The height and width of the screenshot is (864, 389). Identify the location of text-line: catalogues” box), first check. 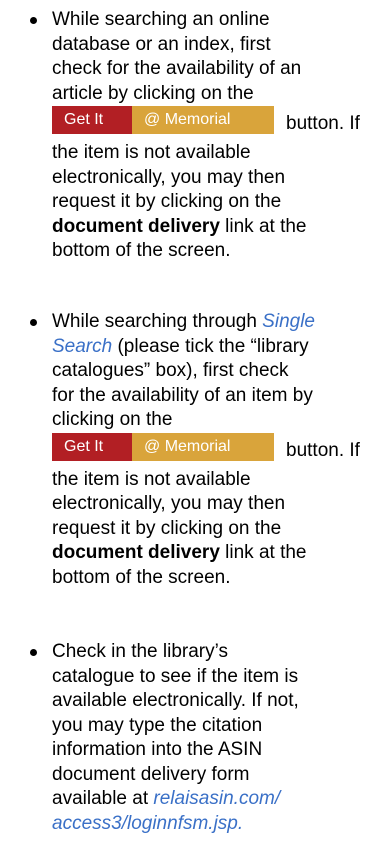
(170, 370).